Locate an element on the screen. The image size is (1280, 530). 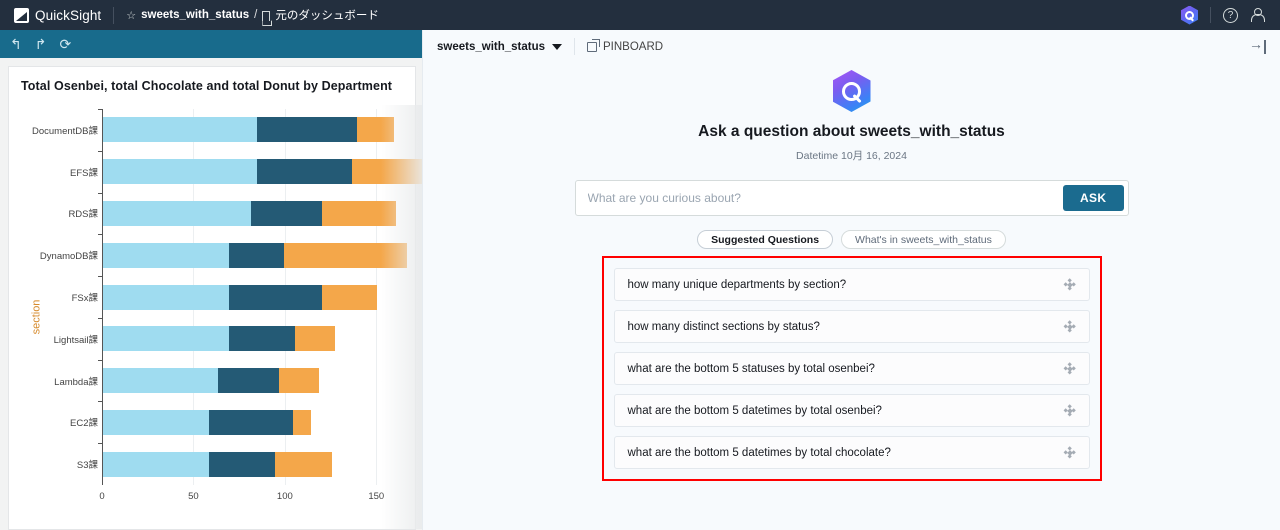
breadcrumb: ☆ sweets_with_status / 元のダッシュボード is located at coordinates (252, 15).